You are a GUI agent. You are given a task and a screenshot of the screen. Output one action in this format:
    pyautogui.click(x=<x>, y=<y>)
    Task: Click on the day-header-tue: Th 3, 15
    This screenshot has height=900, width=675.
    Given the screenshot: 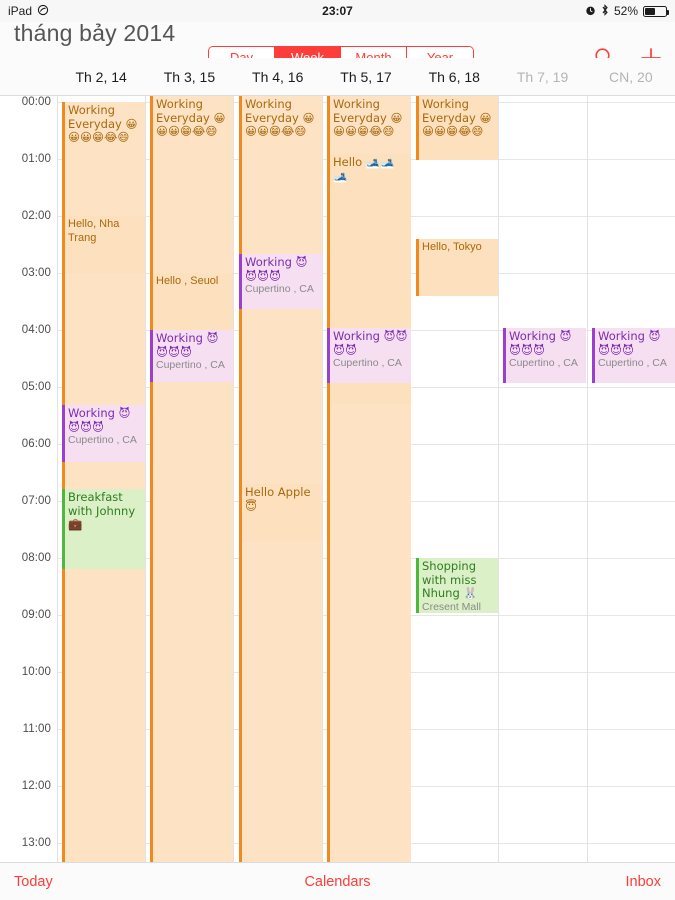 What is the action you would take?
    pyautogui.click(x=189, y=76)
    